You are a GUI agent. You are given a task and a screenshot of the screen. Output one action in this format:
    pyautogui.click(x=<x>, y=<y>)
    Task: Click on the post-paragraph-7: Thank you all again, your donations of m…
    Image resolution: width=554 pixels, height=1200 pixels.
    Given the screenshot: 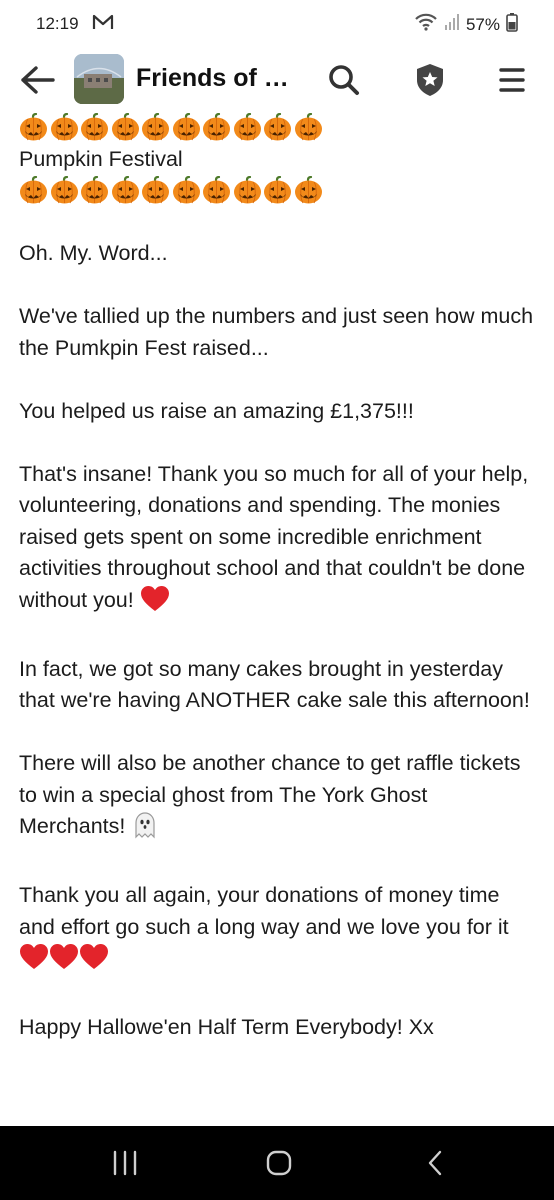 What is the action you would take?
    pyautogui.click(x=279, y=930)
    